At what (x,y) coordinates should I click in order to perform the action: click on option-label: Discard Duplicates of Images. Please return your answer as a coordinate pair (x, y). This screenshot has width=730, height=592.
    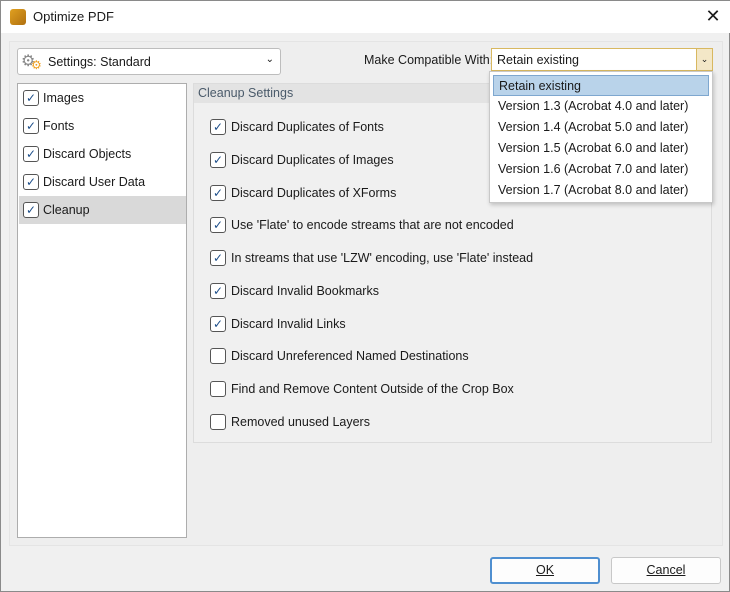
    Looking at the image, I should click on (312, 160).